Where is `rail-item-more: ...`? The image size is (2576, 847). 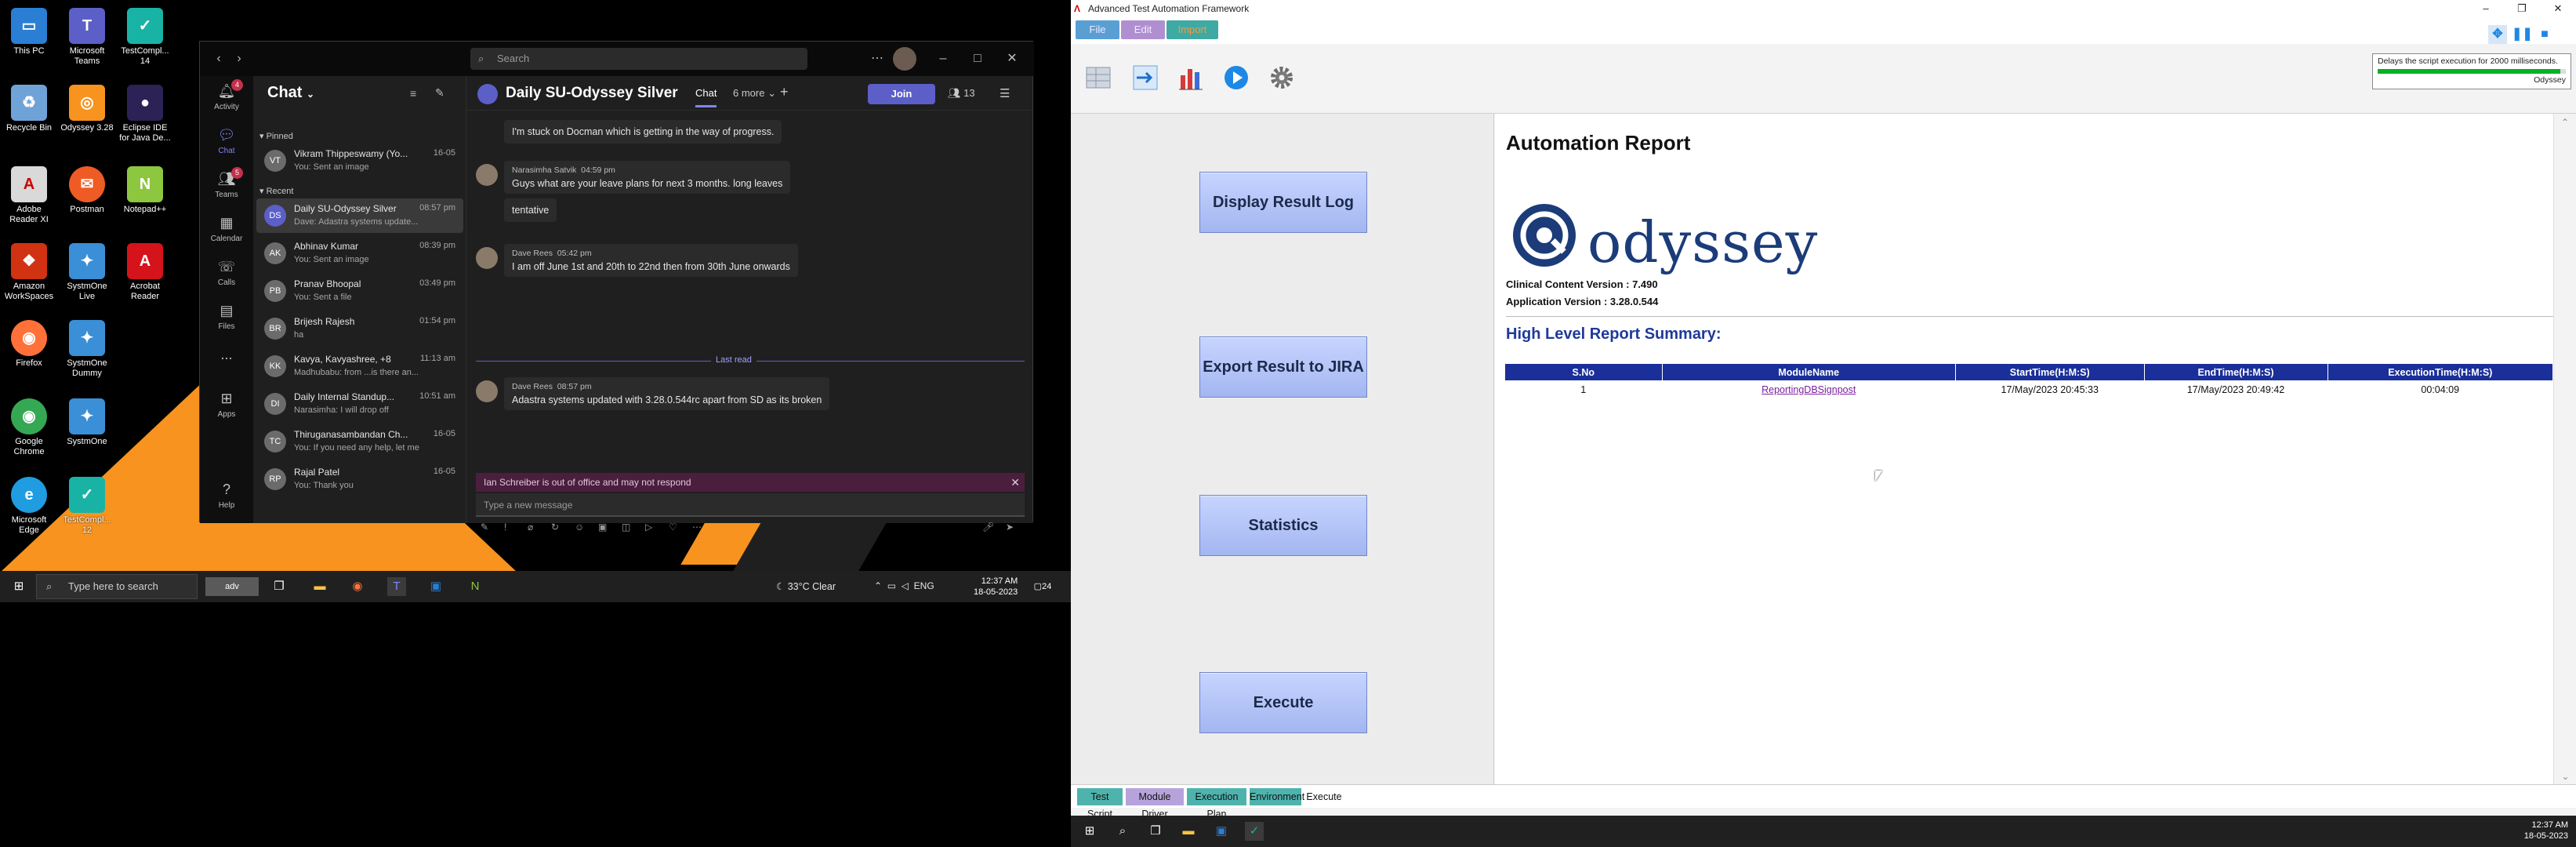 rail-item-more: ... is located at coordinates (227, 360).